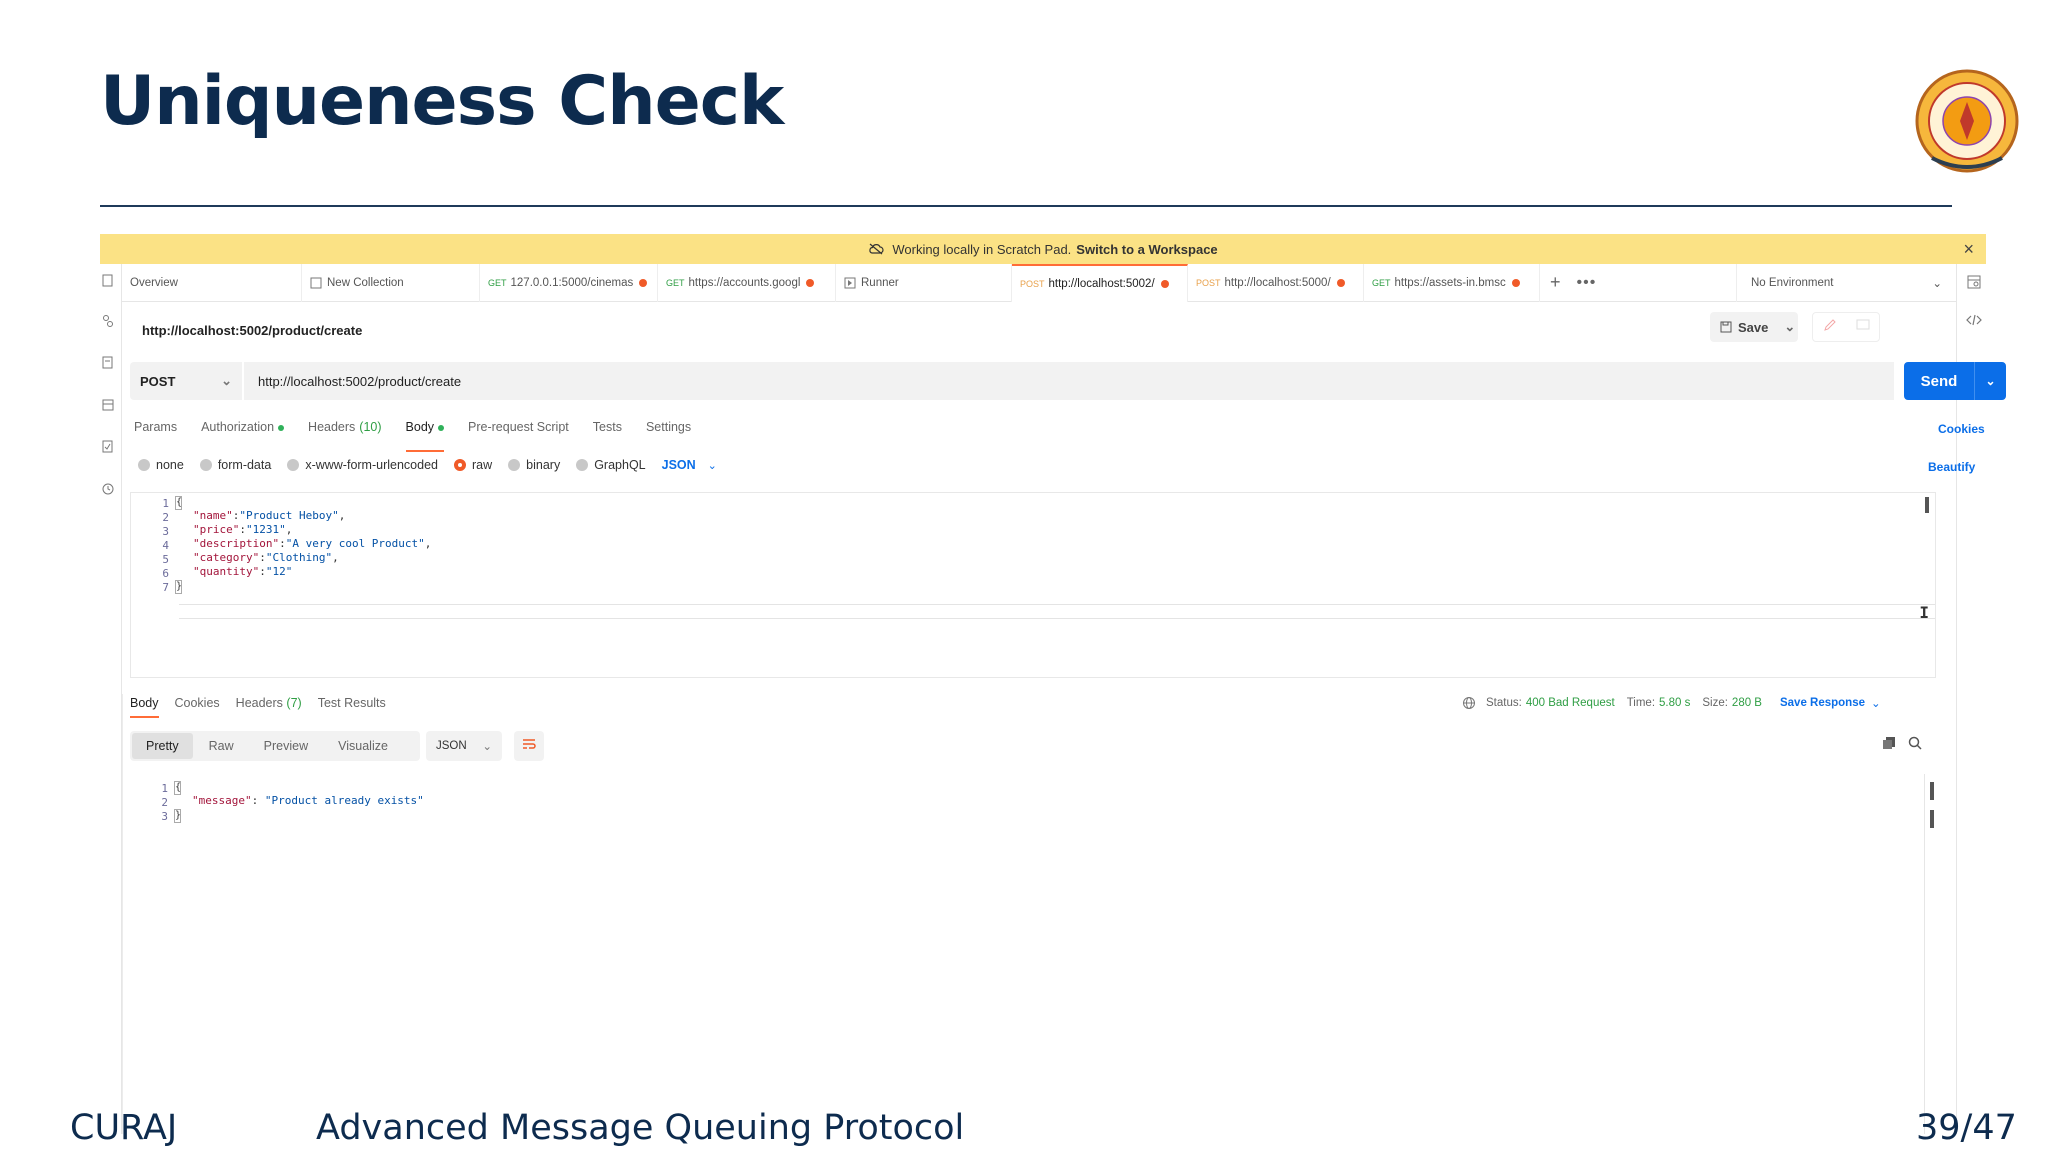 Image resolution: width=2048 pixels, height=1152 pixels. Describe the element at coordinates (1570, 703) in the screenshot. I see `status-value: 400 Bad Request` at that location.